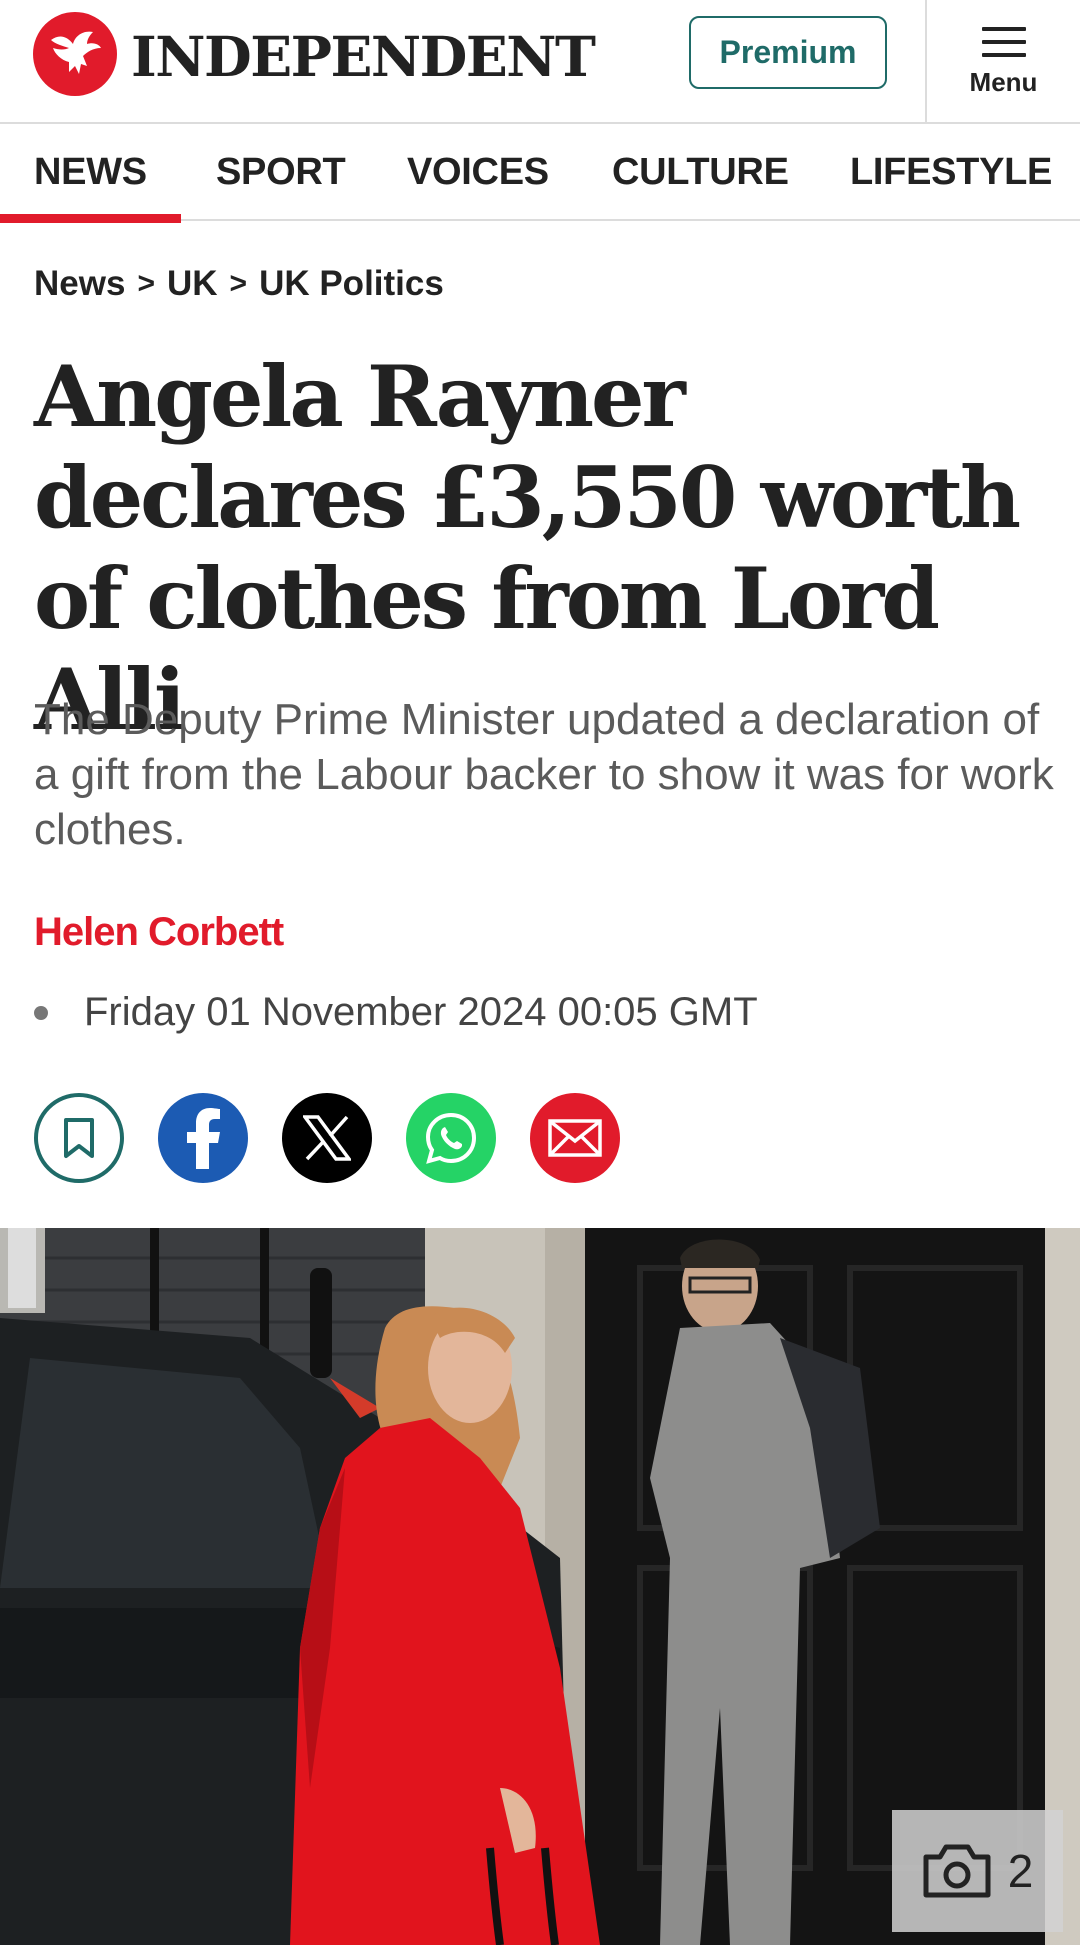 The height and width of the screenshot is (1945, 1080). What do you see at coordinates (478, 172) in the screenshot?
I see `tab-voices: VOICES` at bounding box center [478, 172].